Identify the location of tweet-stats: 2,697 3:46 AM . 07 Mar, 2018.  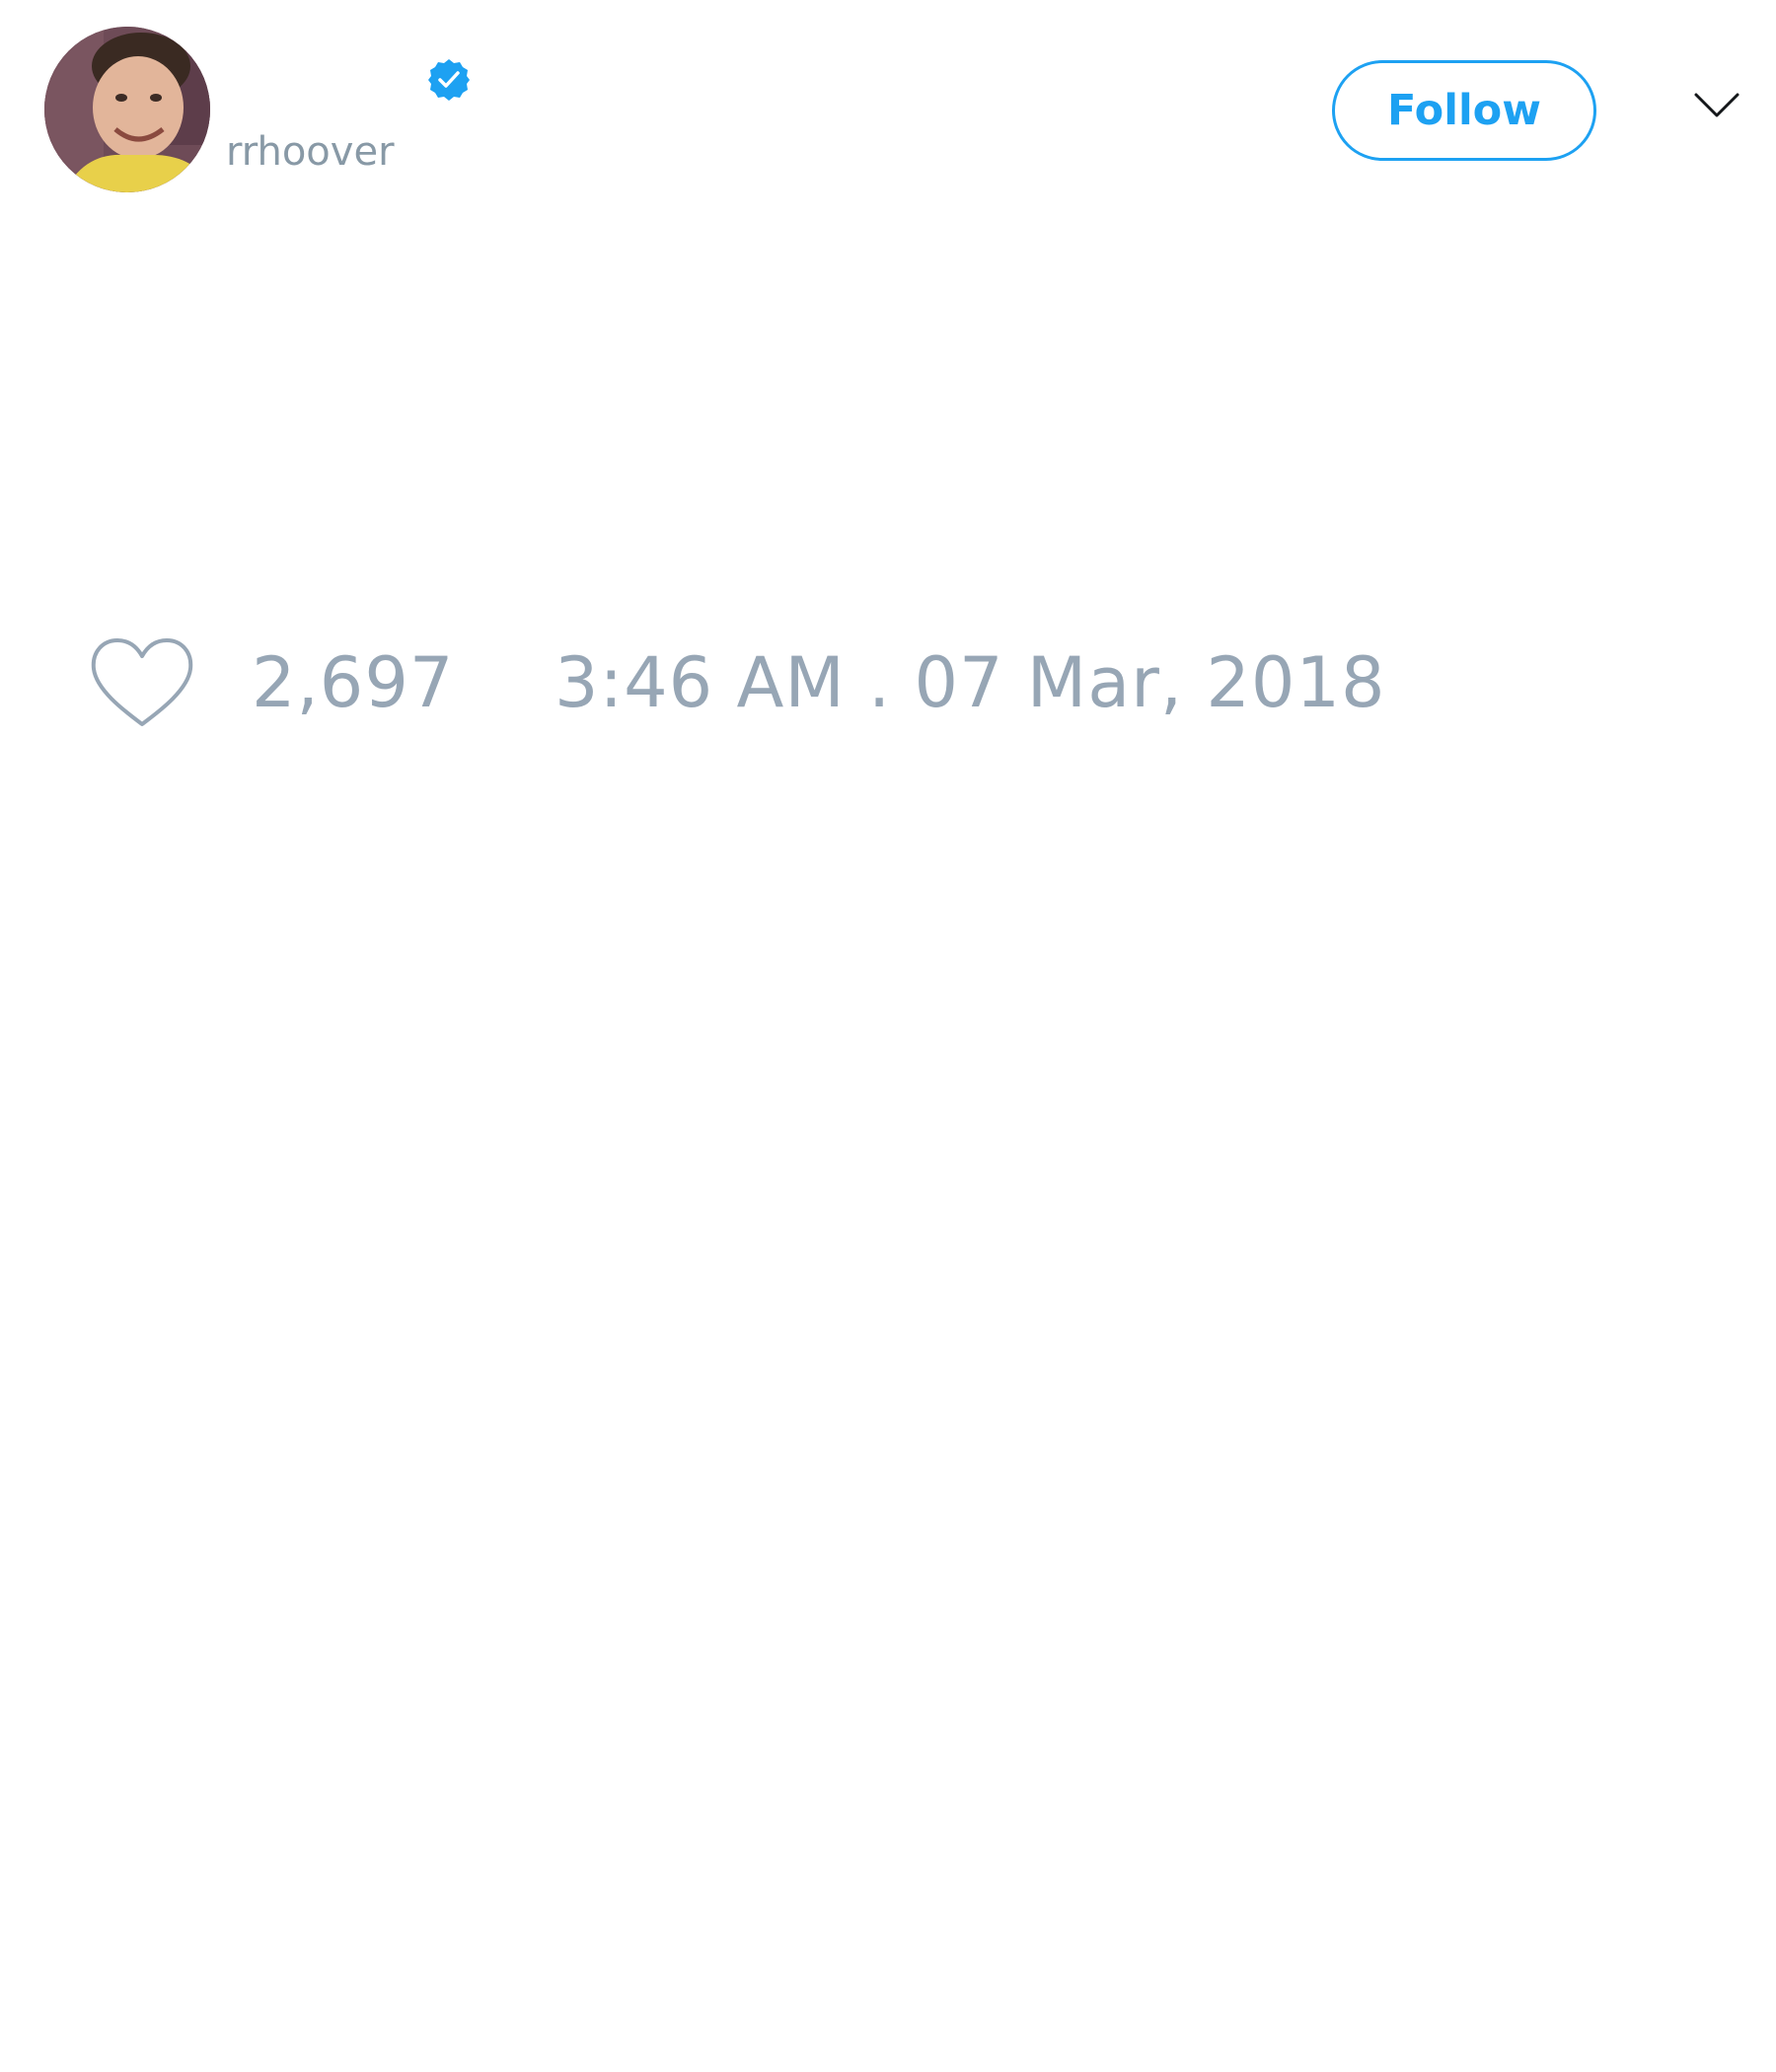
(888, 681).